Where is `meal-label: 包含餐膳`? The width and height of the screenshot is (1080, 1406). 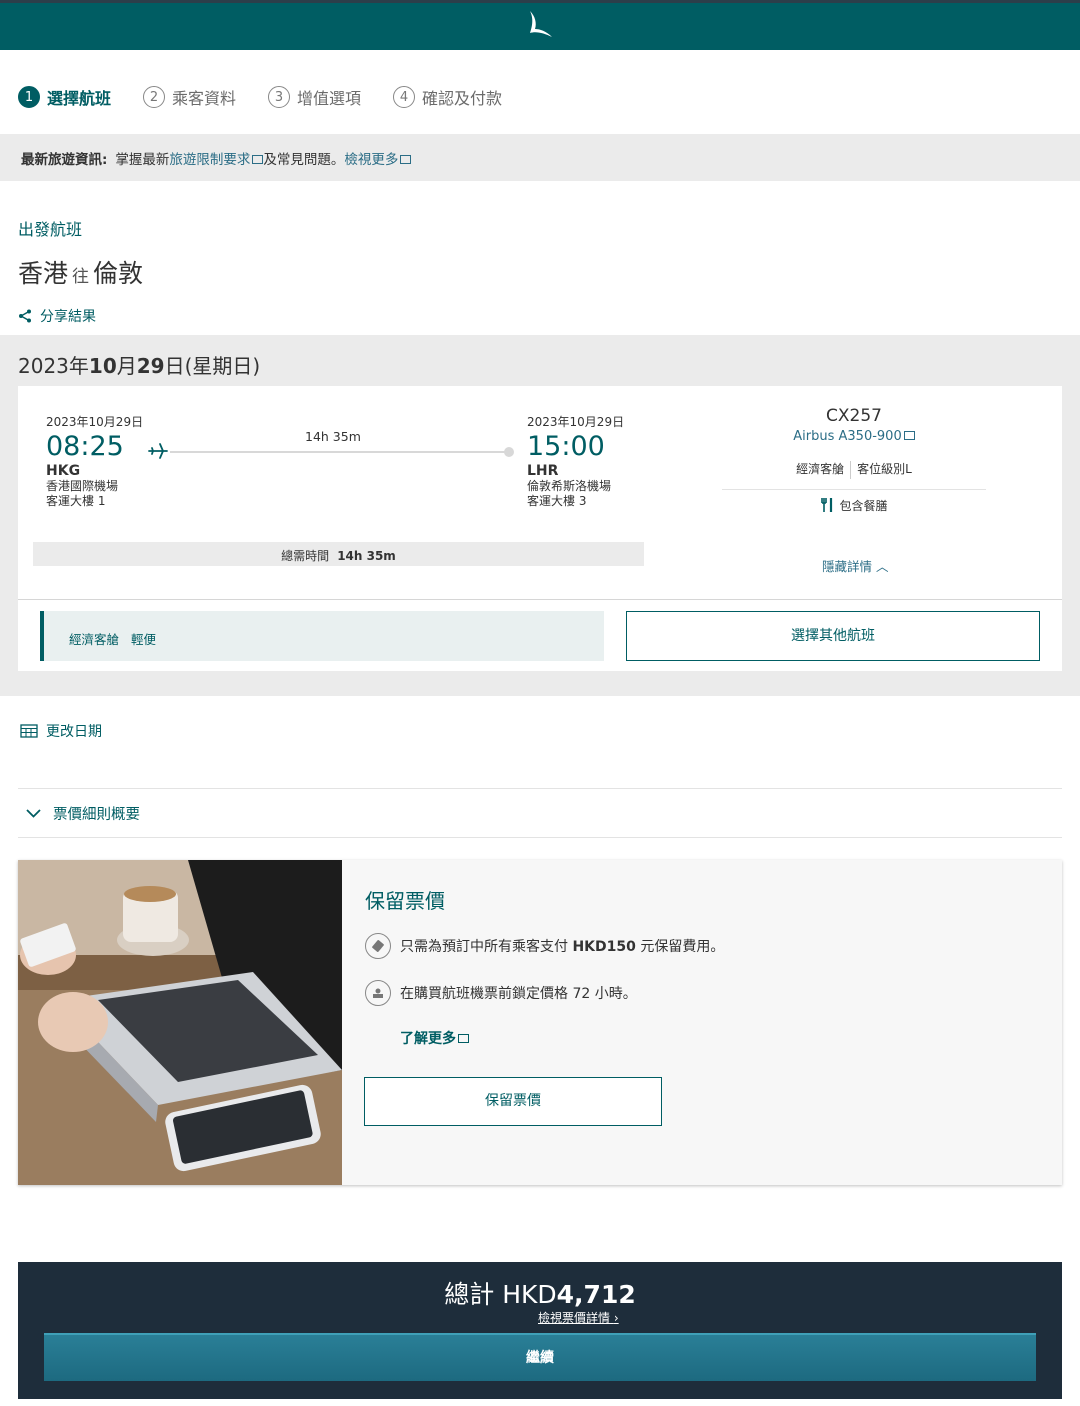 meal-label: 包含餐膳 is located at coordinates (863, 505).